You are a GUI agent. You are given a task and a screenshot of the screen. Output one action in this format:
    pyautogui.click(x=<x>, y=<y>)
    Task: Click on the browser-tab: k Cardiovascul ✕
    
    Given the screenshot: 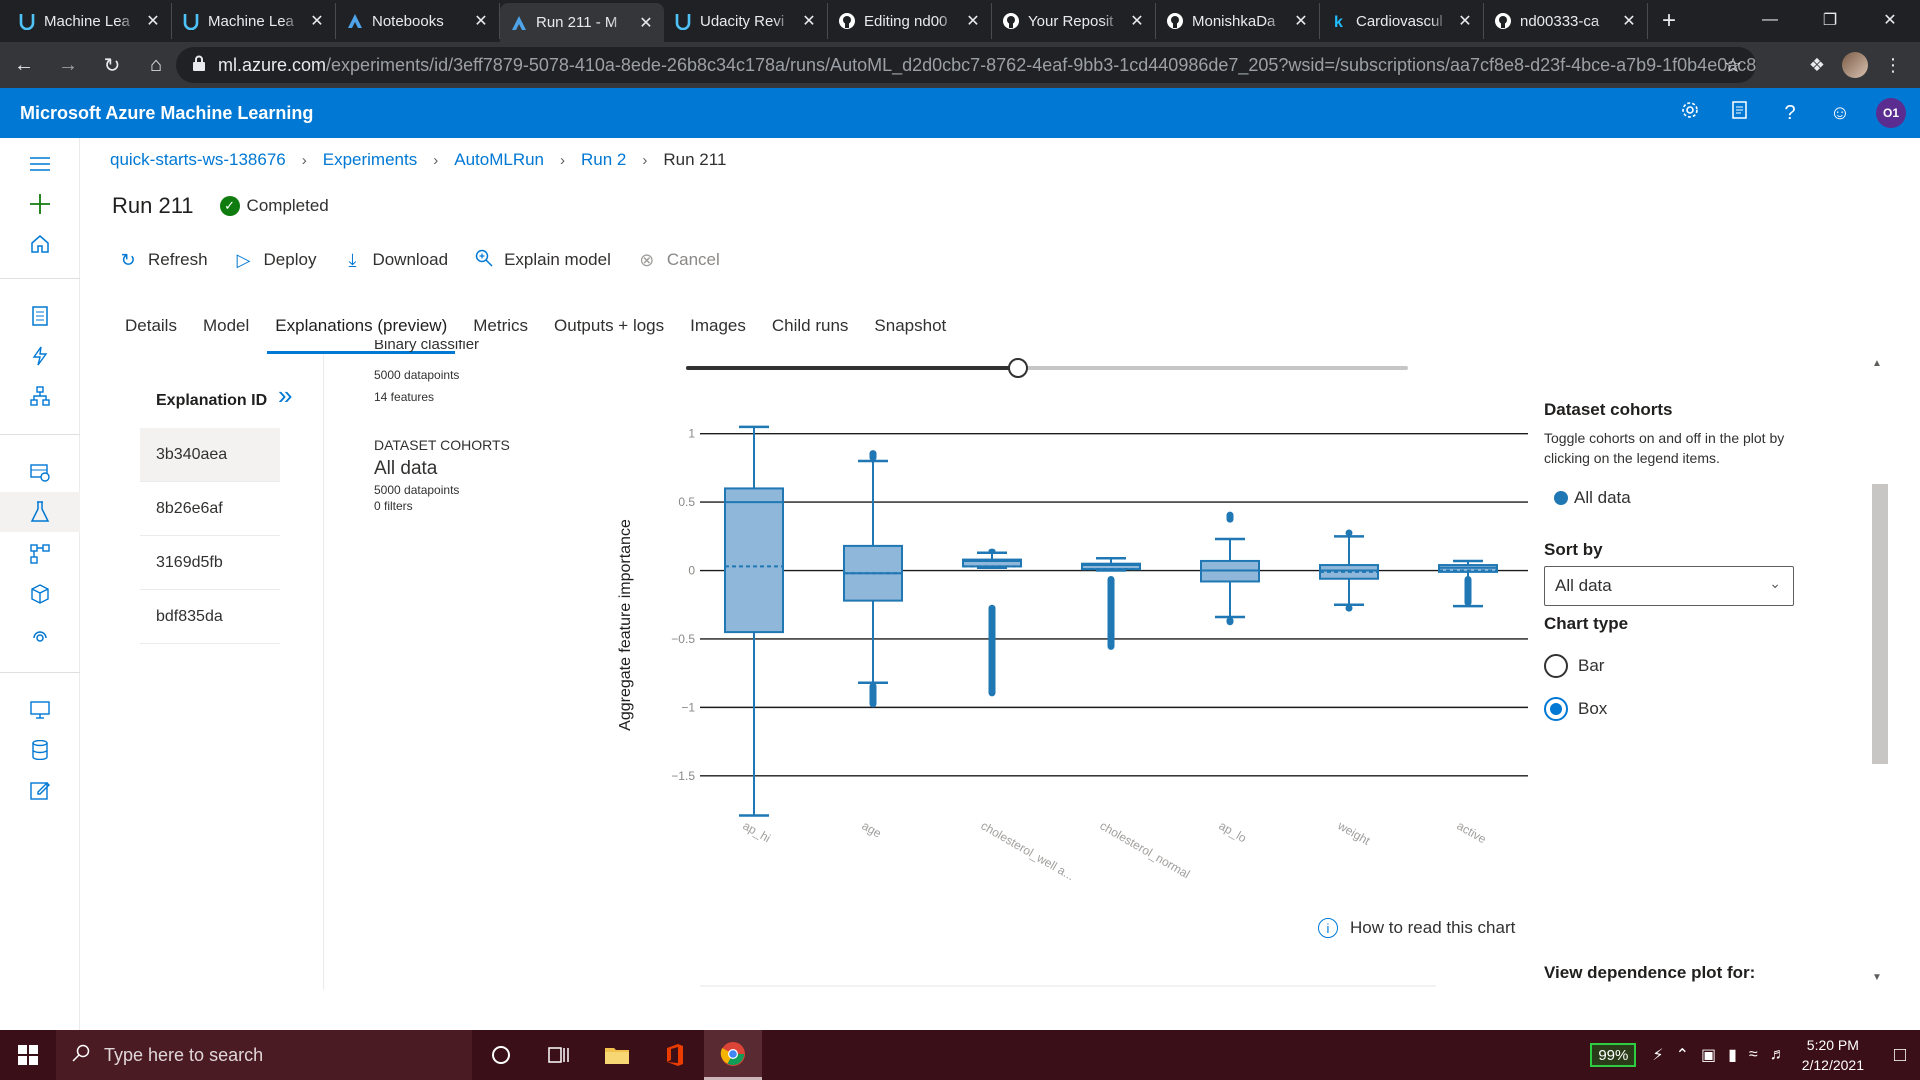 What is the action you would take?
    pyautogui.click(x=1402, y=21)
    